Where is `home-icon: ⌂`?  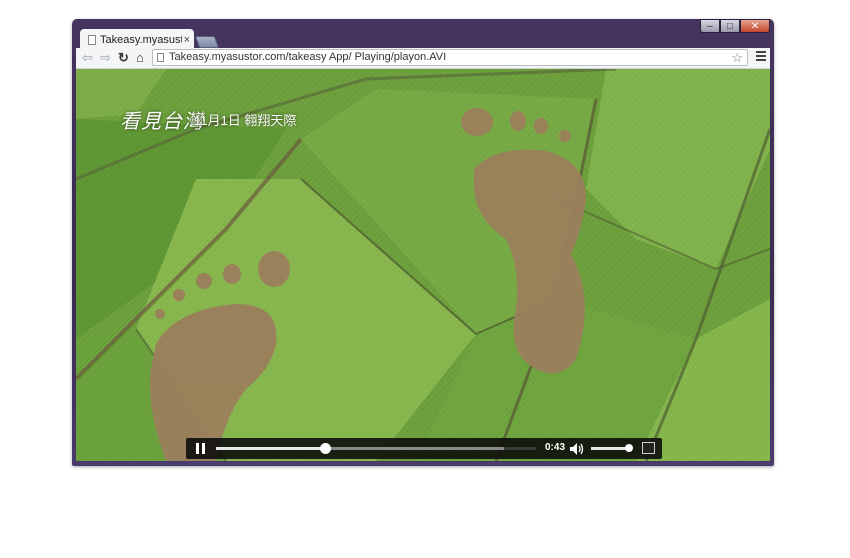
home-icon: ⌂ is located at coordinates (140, 58).